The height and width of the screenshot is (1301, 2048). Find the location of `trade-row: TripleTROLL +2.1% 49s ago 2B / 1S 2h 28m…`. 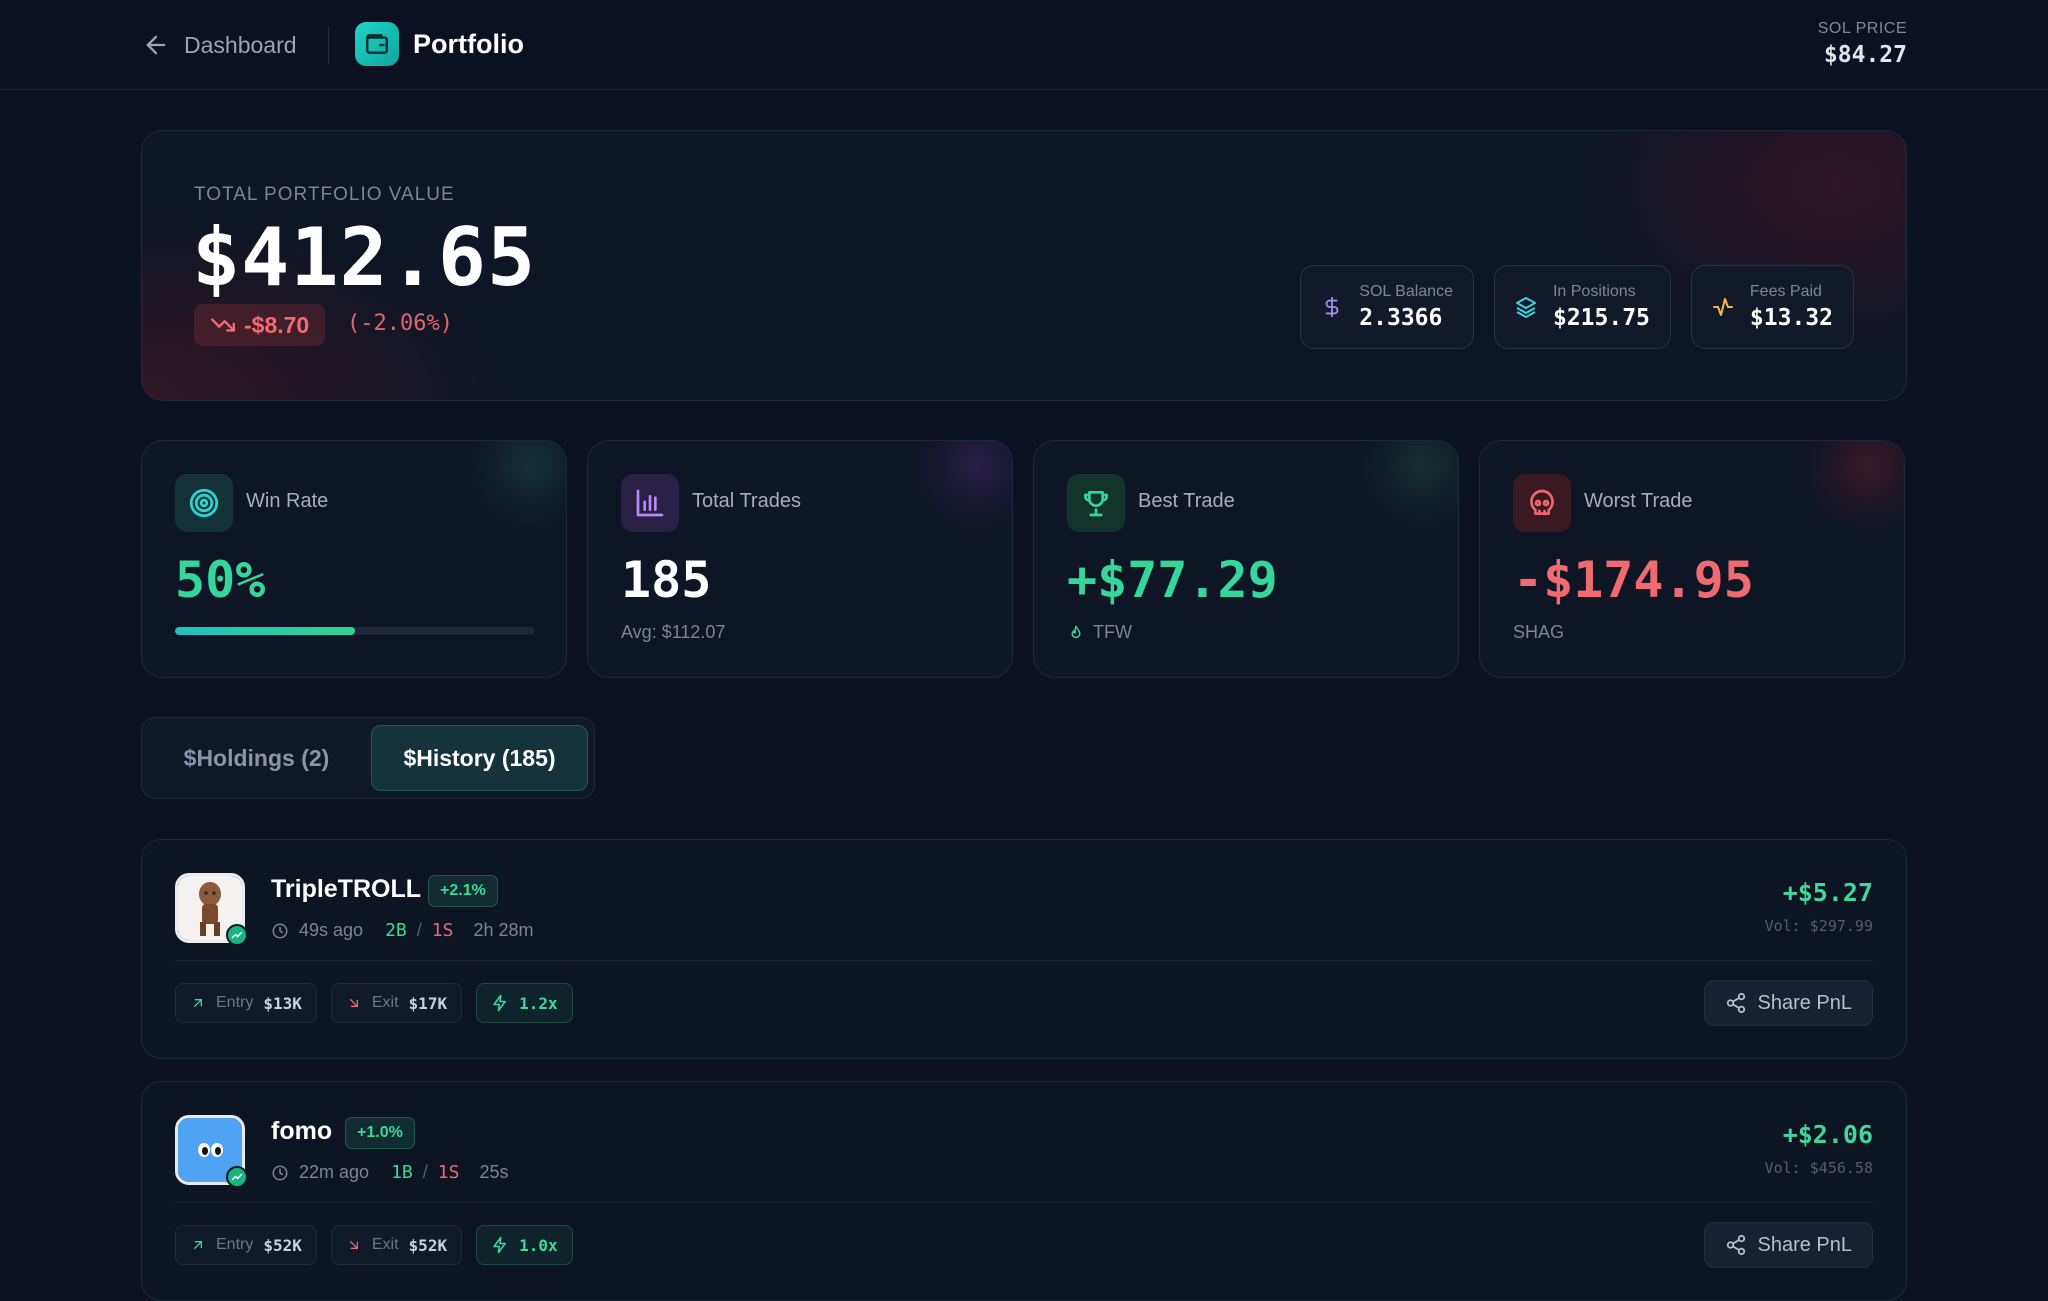

trade-row: TripleTROLL +2.1% 49s ago 2B / 1S 2h 28m… is located at coordinates (1024, 949).